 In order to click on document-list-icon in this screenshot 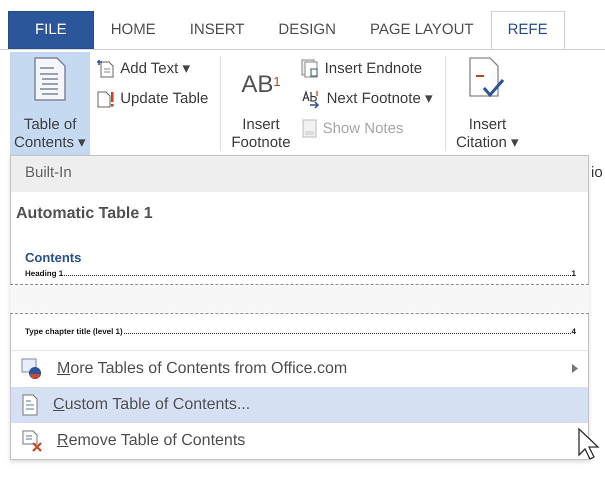, I will do `click(50, 79)`.